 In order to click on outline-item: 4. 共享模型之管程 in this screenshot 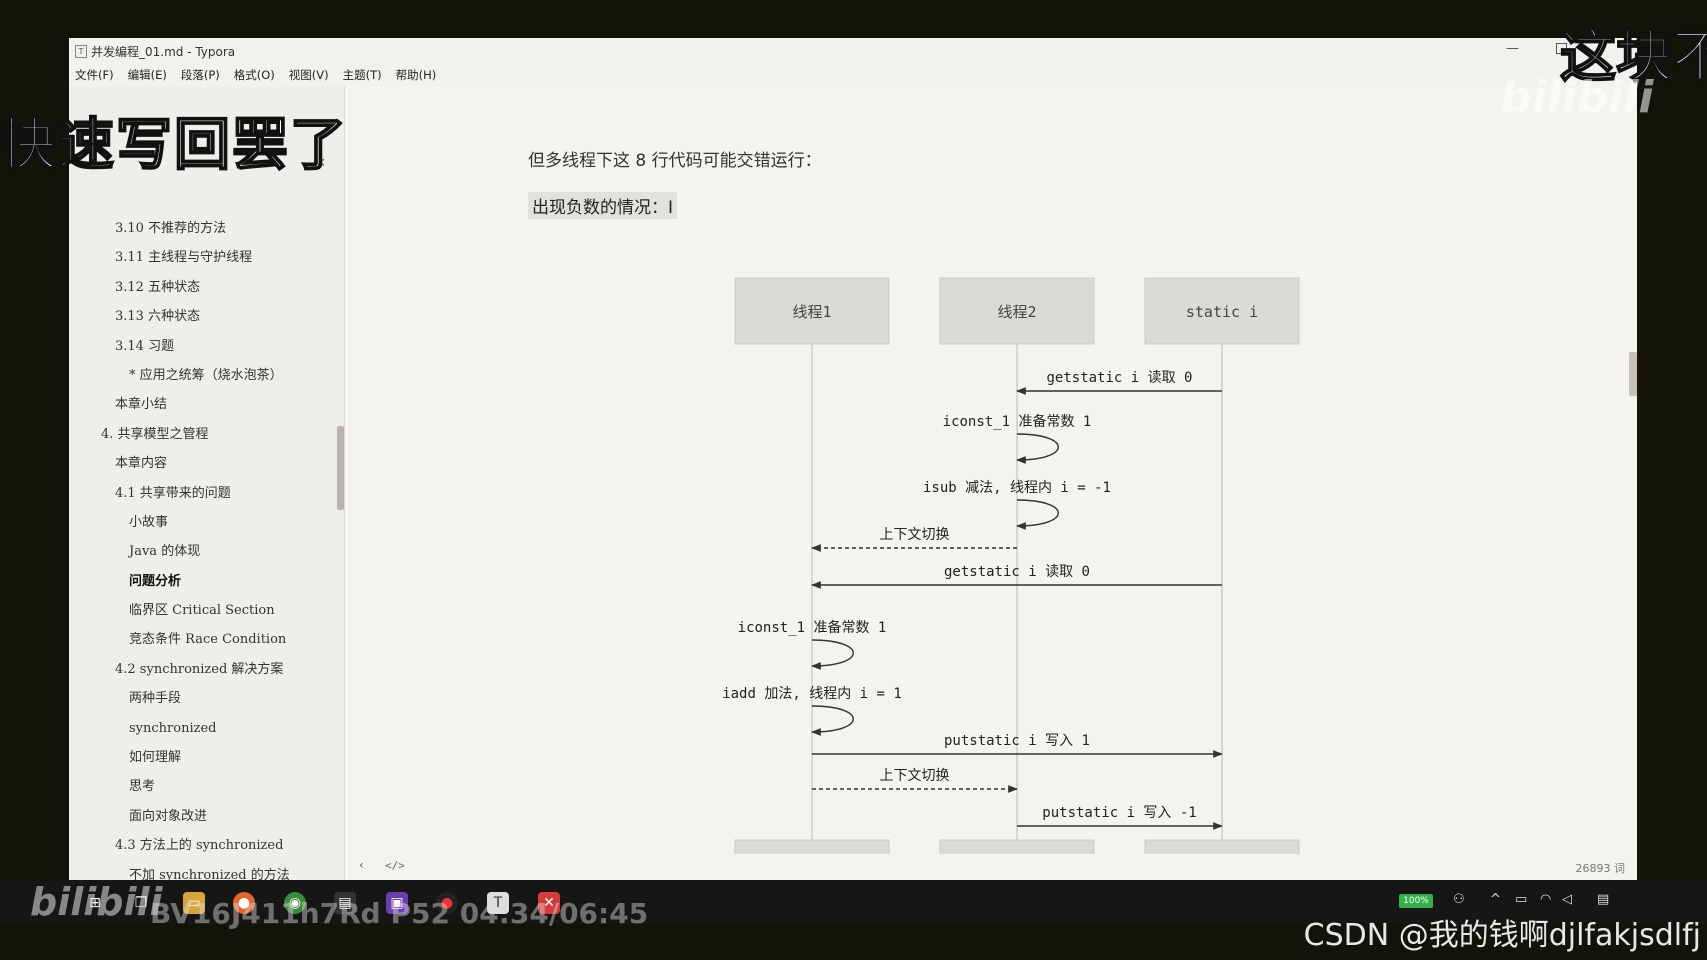, I will do `click(206, 434)`.